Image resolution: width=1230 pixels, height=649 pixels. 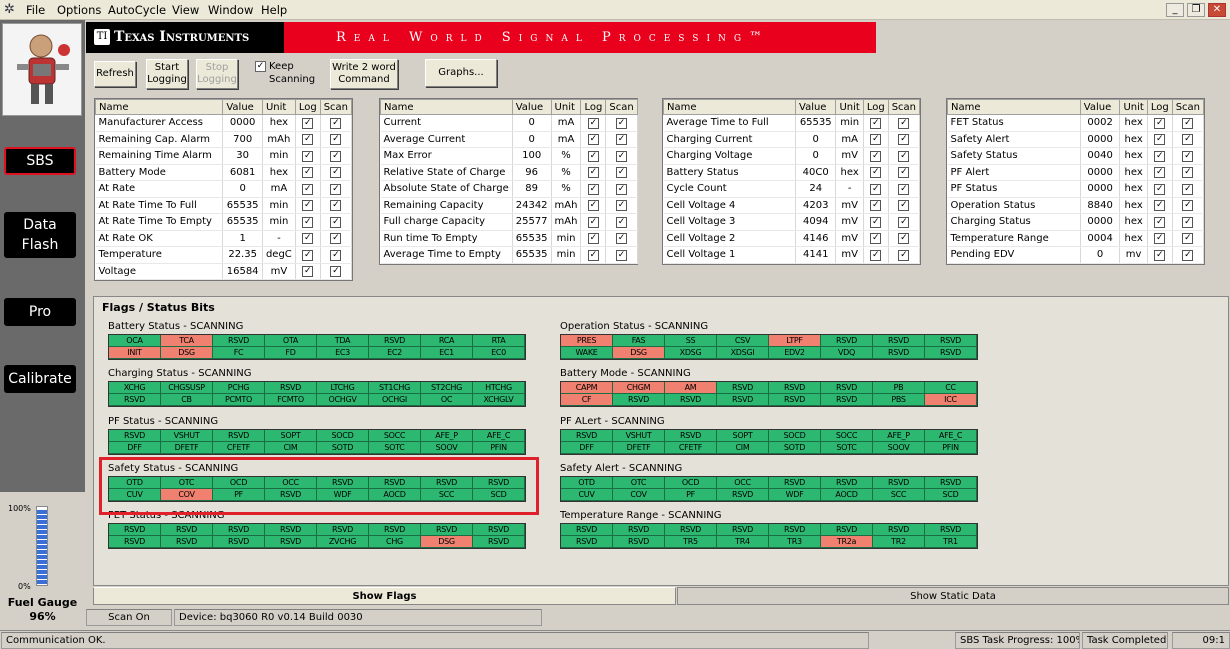 I want to click on grid-row: Cell Voltage 4 4203 mV ✓ ✓, so click(x=792, y=205).